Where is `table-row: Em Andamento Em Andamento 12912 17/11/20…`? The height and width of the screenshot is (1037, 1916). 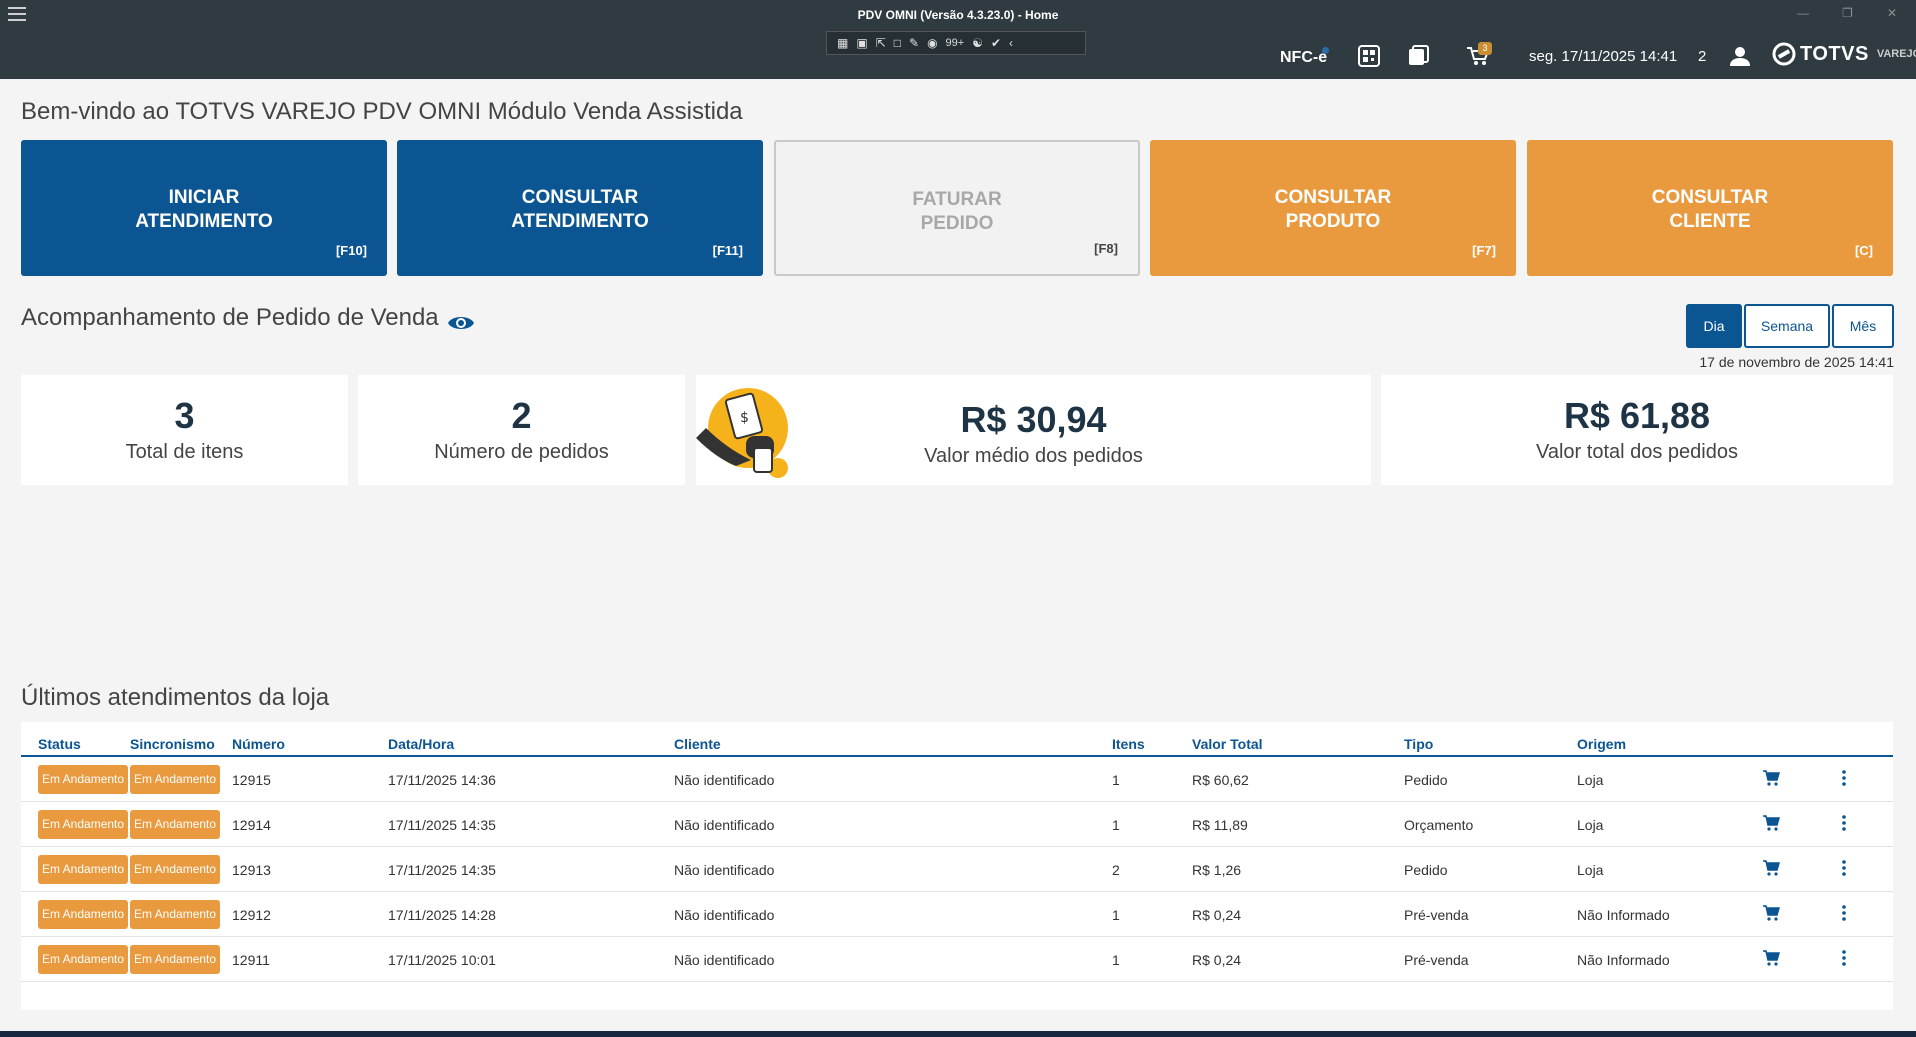
table-row: Em Andamento Em Andamento 12912 17/11/20… is located at coordinates (957, 914).